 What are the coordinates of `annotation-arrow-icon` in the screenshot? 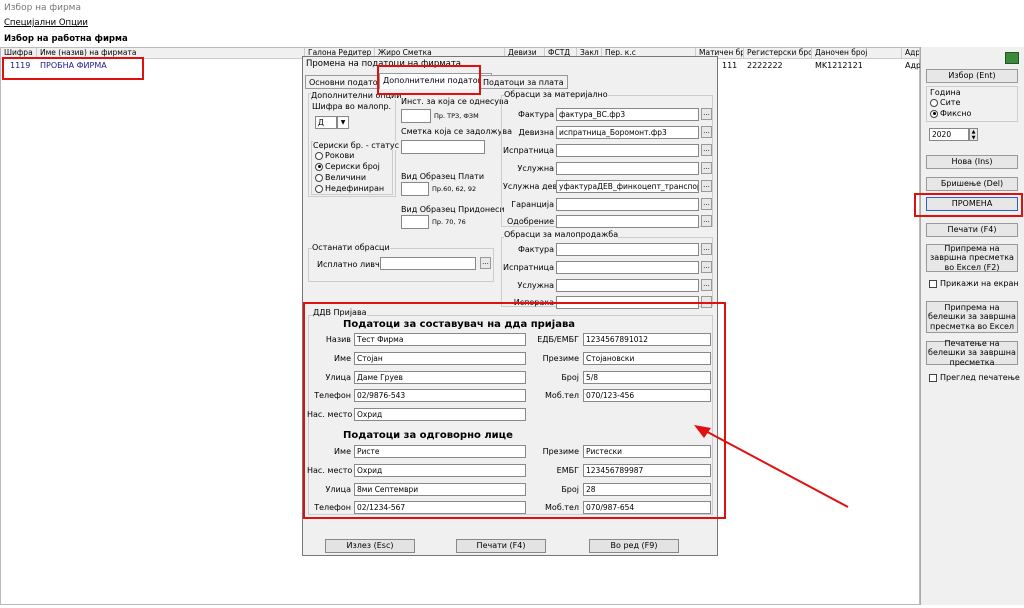 It's located at (771, 466).